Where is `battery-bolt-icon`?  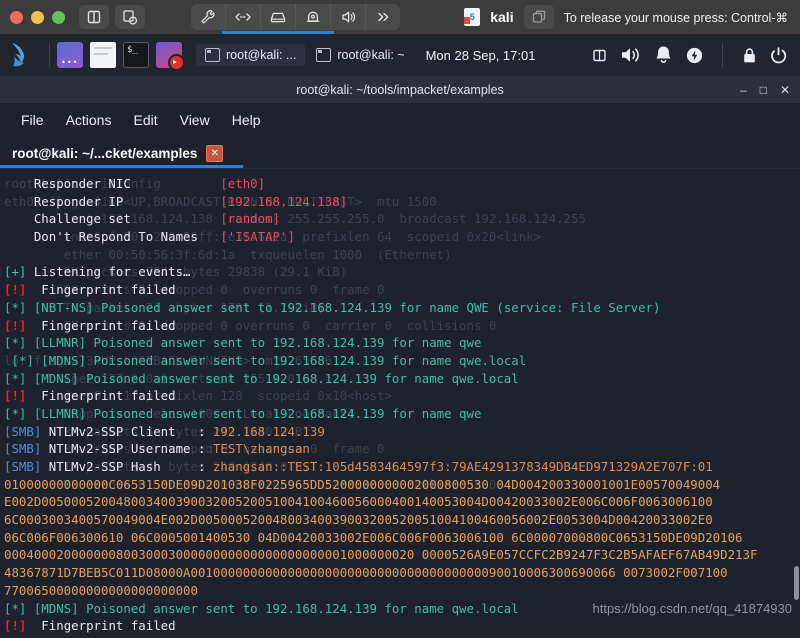 battery-bolt-icon is located at coordinates (694, 55).